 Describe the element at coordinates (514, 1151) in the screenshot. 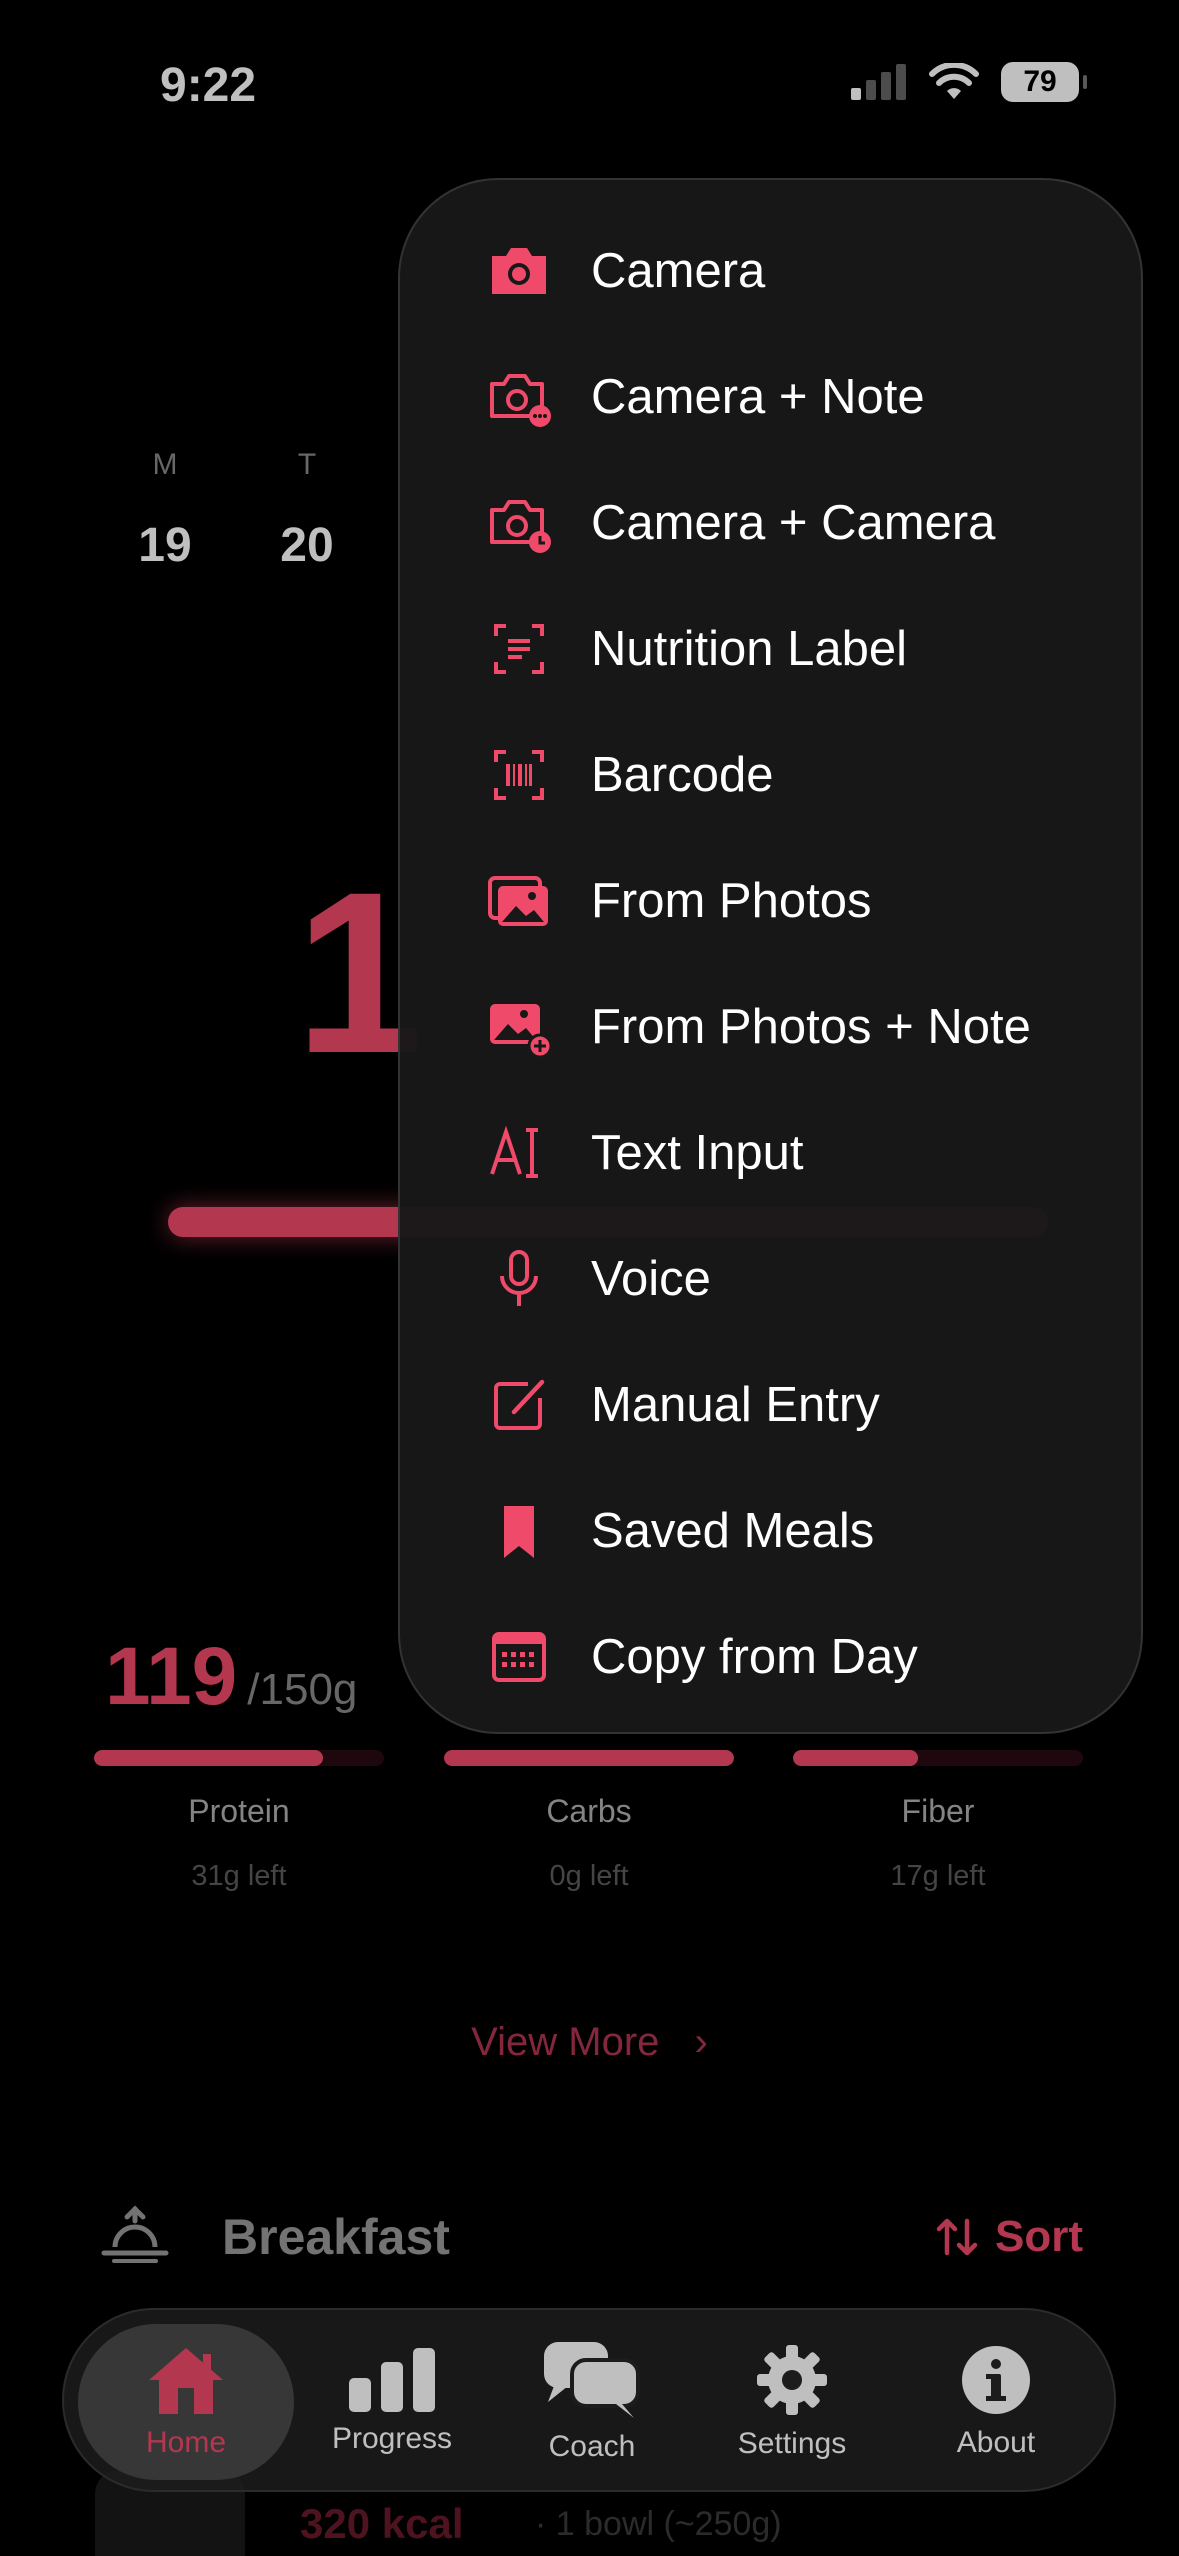

I see `text-input-icon` at that location.